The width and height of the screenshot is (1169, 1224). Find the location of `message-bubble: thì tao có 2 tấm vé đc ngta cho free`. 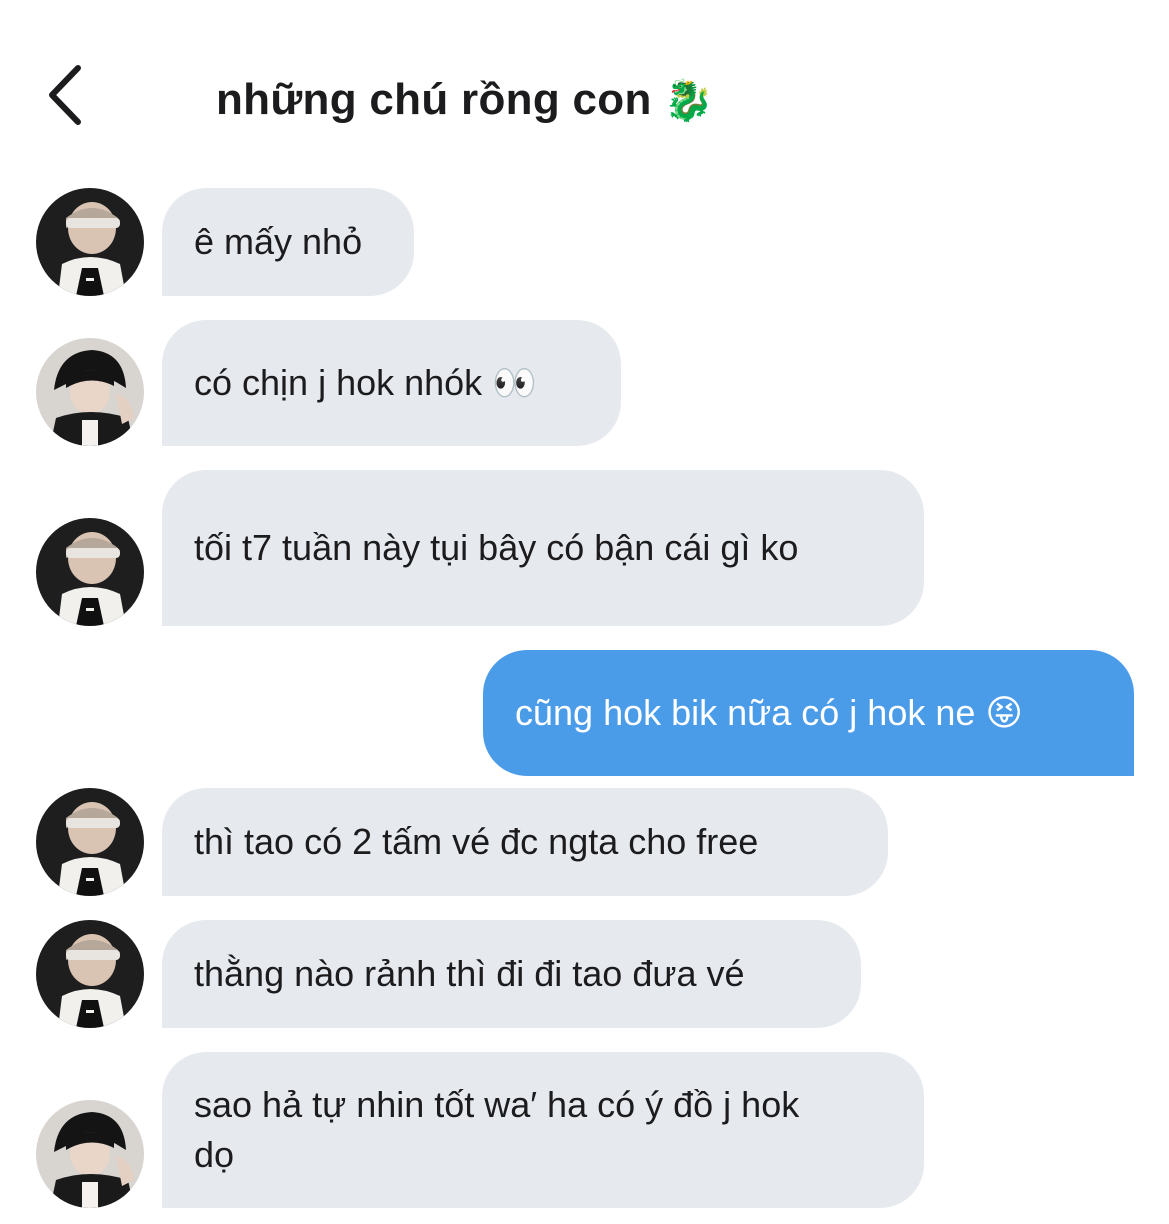

message-bubble: thì tao có 2 tấm vé đc ngta cho free is located at coordinates (525, 842).